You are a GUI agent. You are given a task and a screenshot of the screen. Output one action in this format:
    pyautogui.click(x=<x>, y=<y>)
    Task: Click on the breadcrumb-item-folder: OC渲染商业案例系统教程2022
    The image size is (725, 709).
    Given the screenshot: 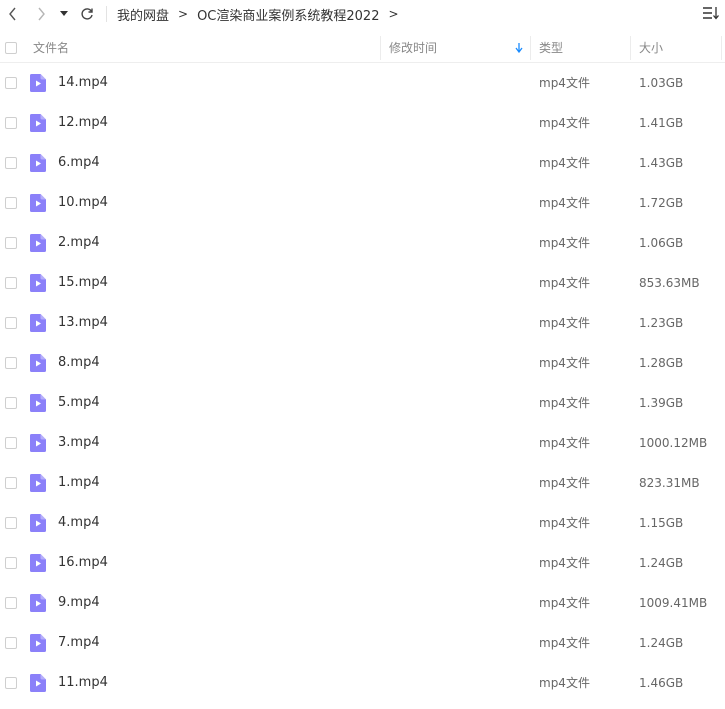 What is the action you would take?
    pyautogui.click(x=288, y=14)
    